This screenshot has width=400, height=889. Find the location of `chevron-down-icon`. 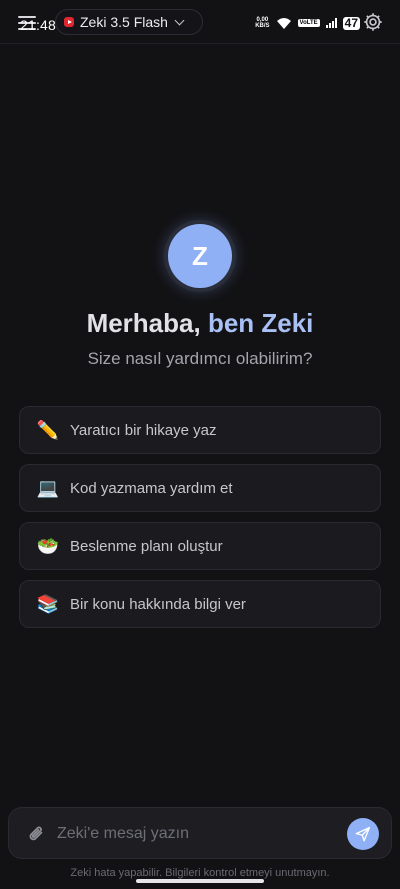

chevron-down-icon is located at coordinates (179, 20).